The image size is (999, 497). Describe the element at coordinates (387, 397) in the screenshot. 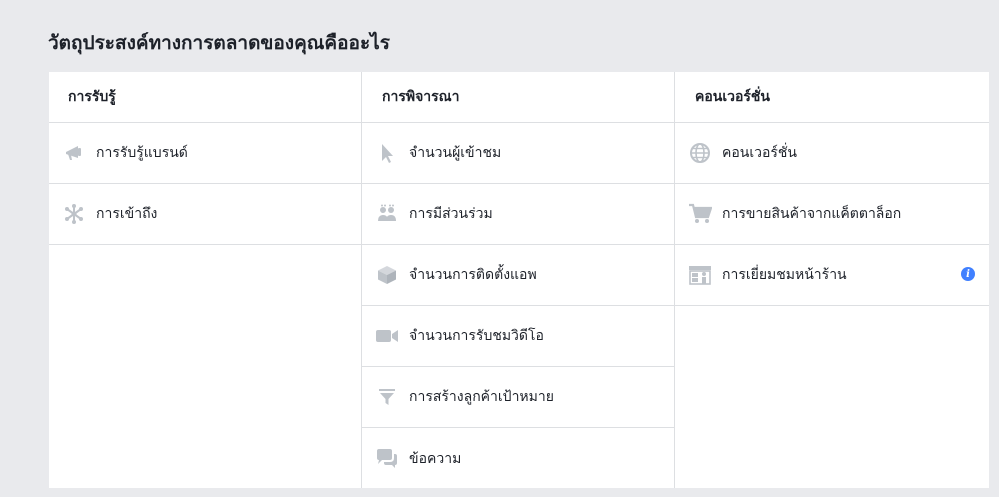

I see `funnel-icon` at that location.